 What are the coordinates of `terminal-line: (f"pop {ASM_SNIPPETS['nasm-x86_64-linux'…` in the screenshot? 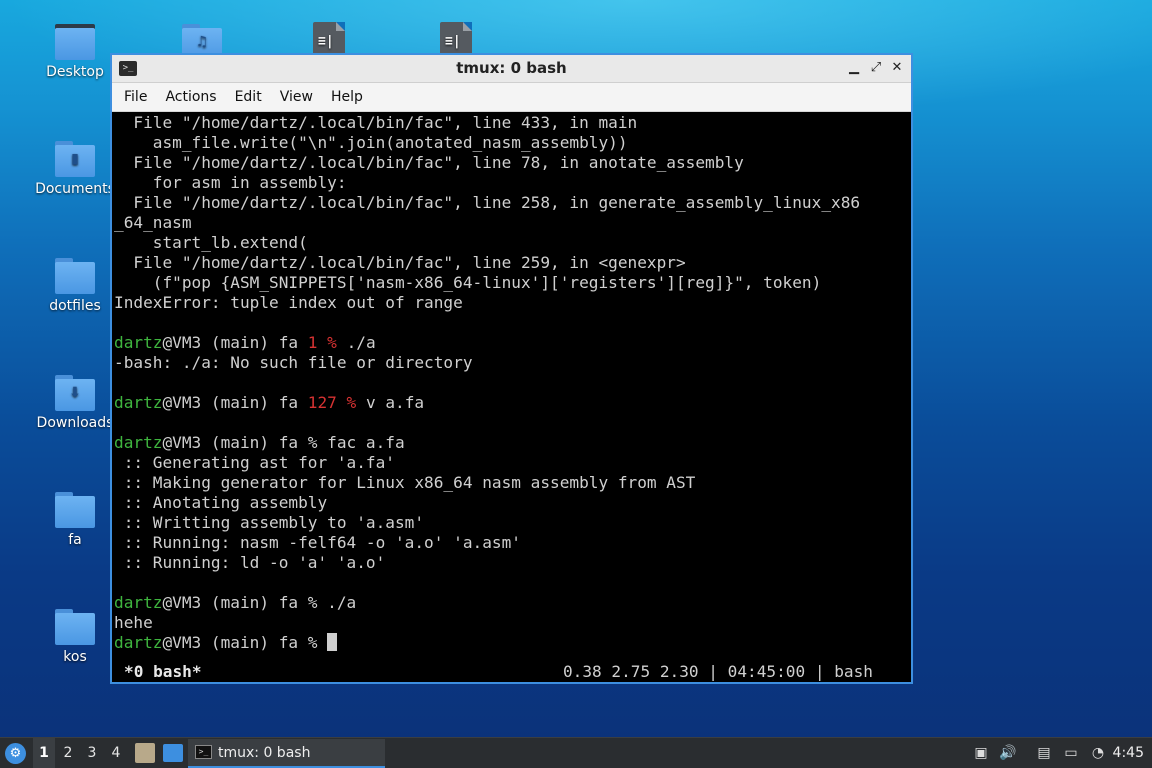 It's located at (468, 282).